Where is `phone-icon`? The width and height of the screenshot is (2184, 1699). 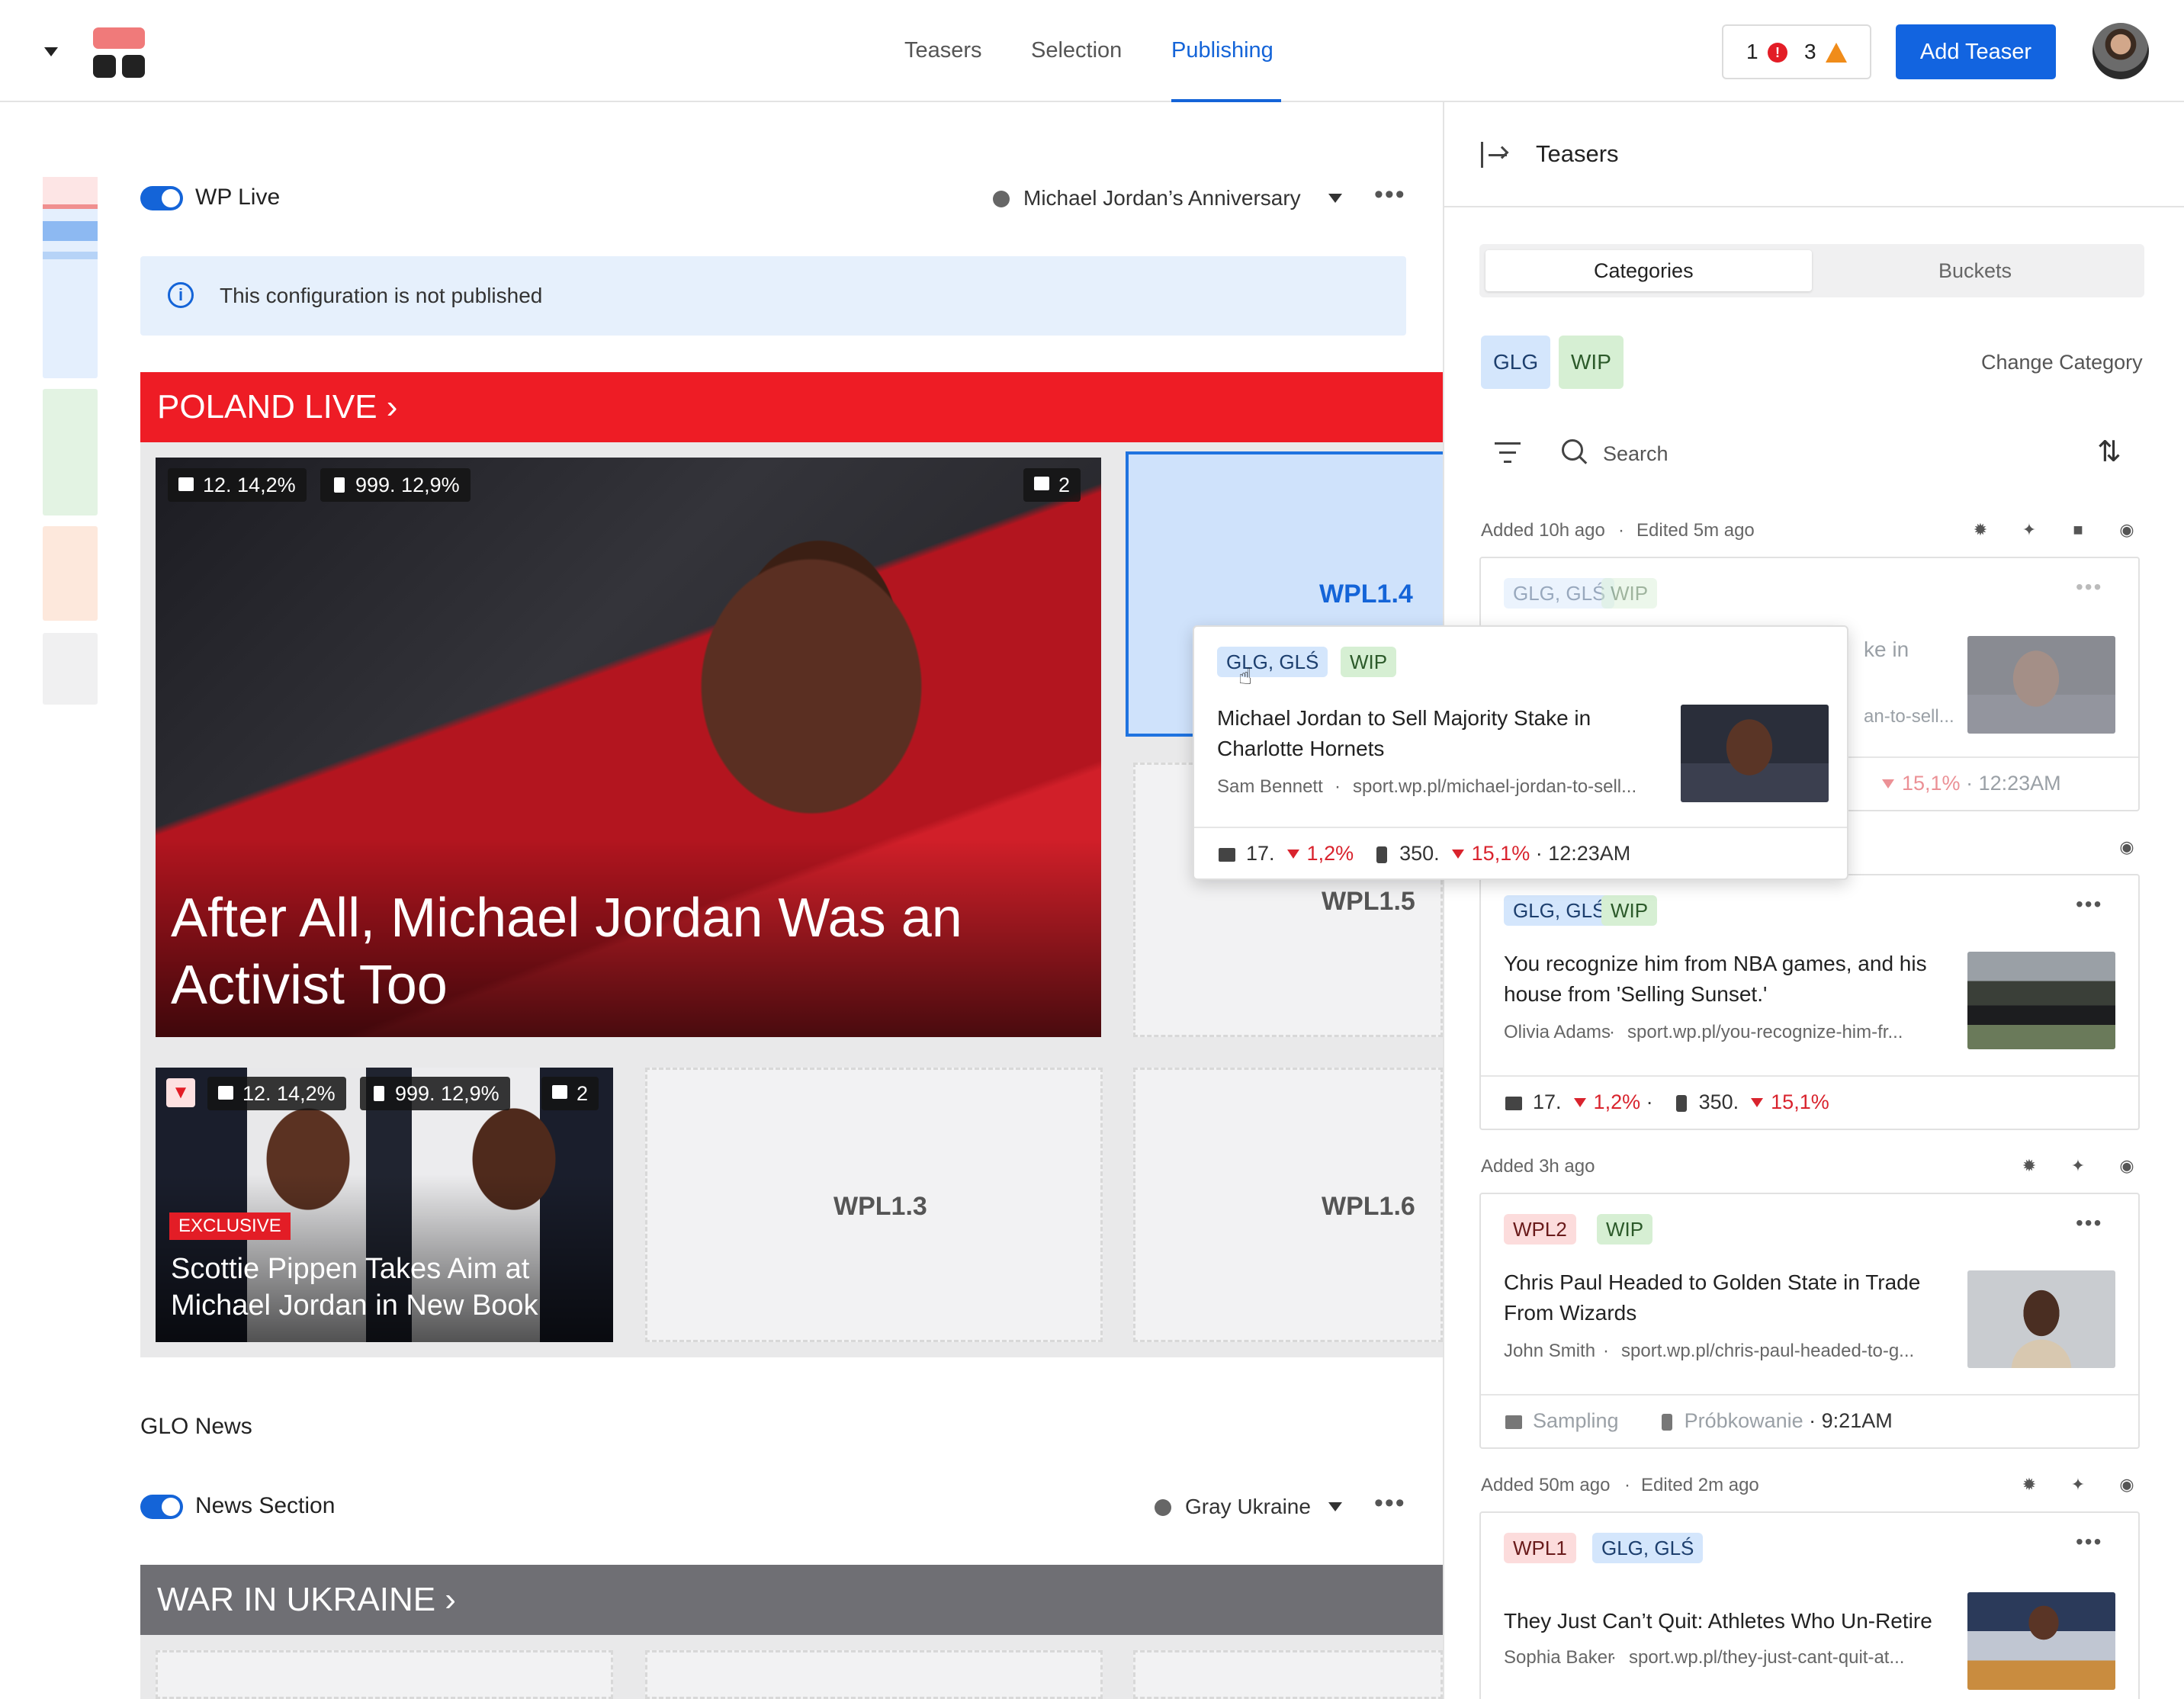
phone-icon is located at coordinates (1681, 1103).